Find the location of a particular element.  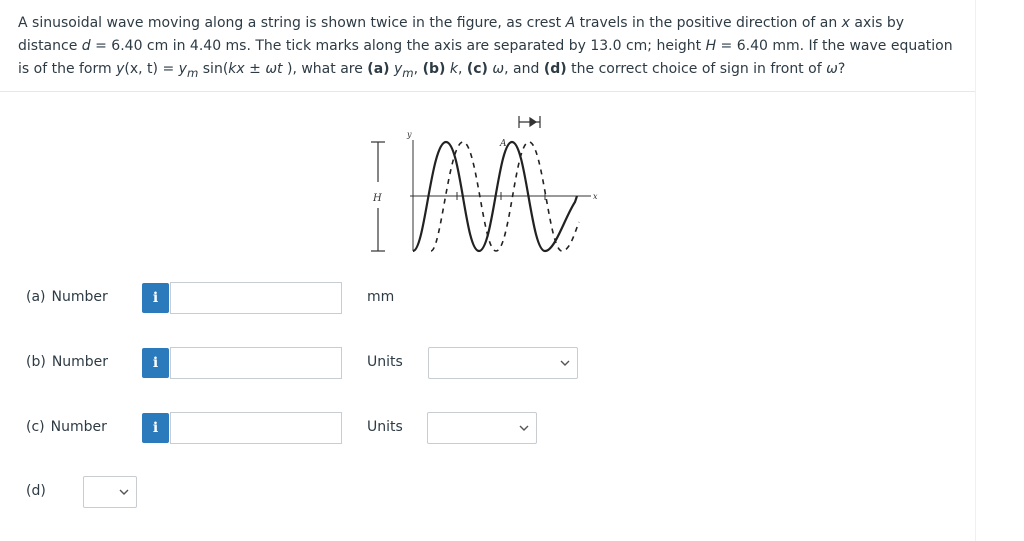

info-button-a: i is located at coordinates (155, 298).